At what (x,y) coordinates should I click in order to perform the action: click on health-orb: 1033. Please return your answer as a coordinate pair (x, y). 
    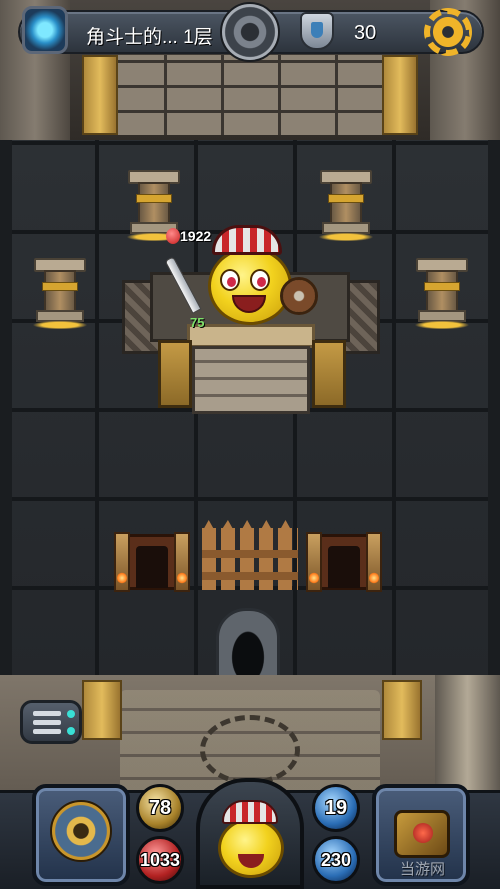
    Looking at the image, I should click on (160, 860).